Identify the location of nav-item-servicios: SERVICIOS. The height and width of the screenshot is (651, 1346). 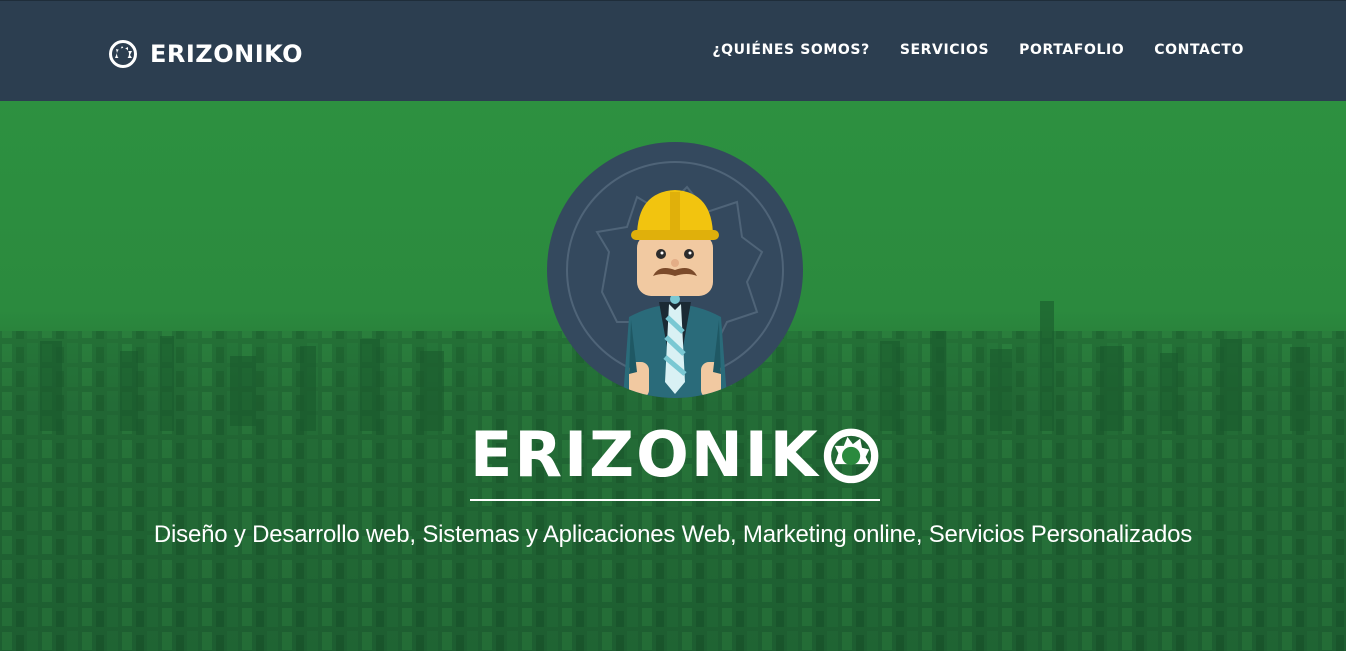
(944, 50).